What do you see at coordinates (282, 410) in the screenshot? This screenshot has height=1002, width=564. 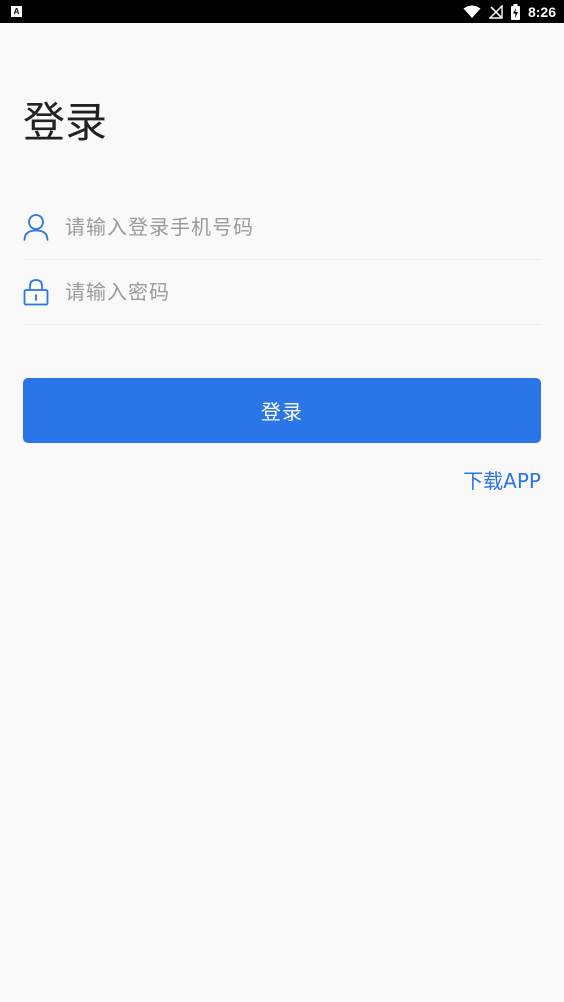 I see `login-button: 登录` at bounding box center [282, 410].